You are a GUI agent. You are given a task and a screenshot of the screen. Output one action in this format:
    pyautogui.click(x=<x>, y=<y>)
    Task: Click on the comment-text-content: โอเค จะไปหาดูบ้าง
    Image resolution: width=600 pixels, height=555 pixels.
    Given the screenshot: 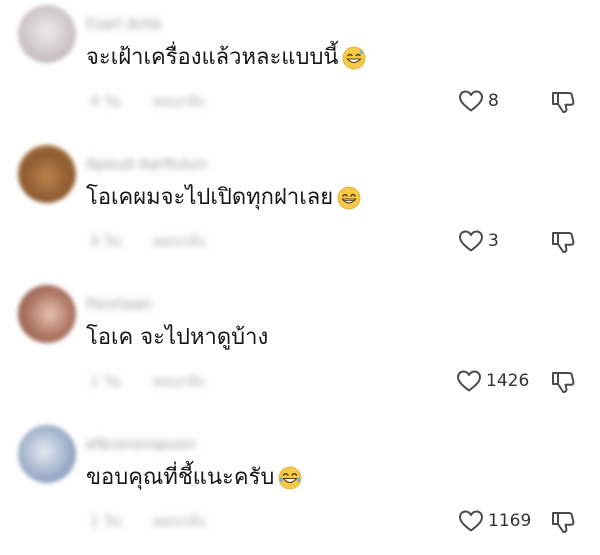 What is the action you would take?
    pyautogui.click(x=177, y=337)
    